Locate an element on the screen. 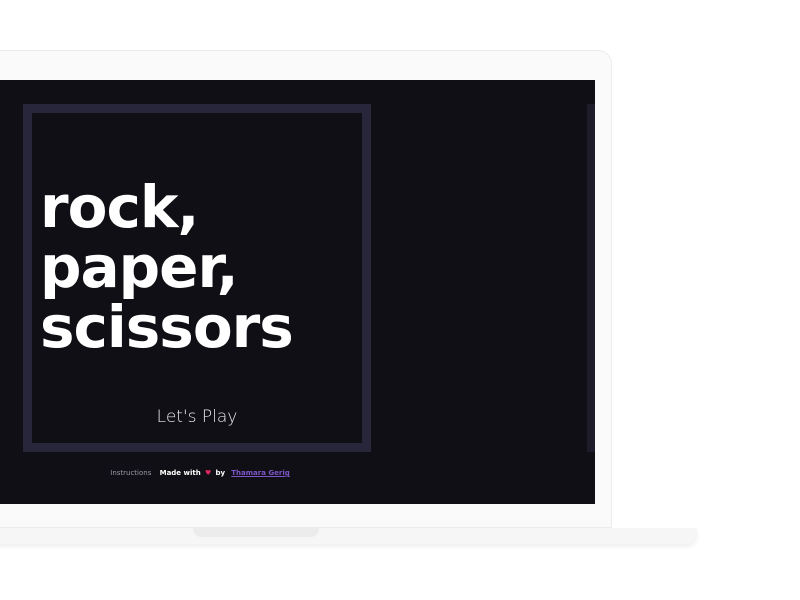 The image size is (800, 600). game-title: rock, paper, scissors is located at coordinates (167, 267).